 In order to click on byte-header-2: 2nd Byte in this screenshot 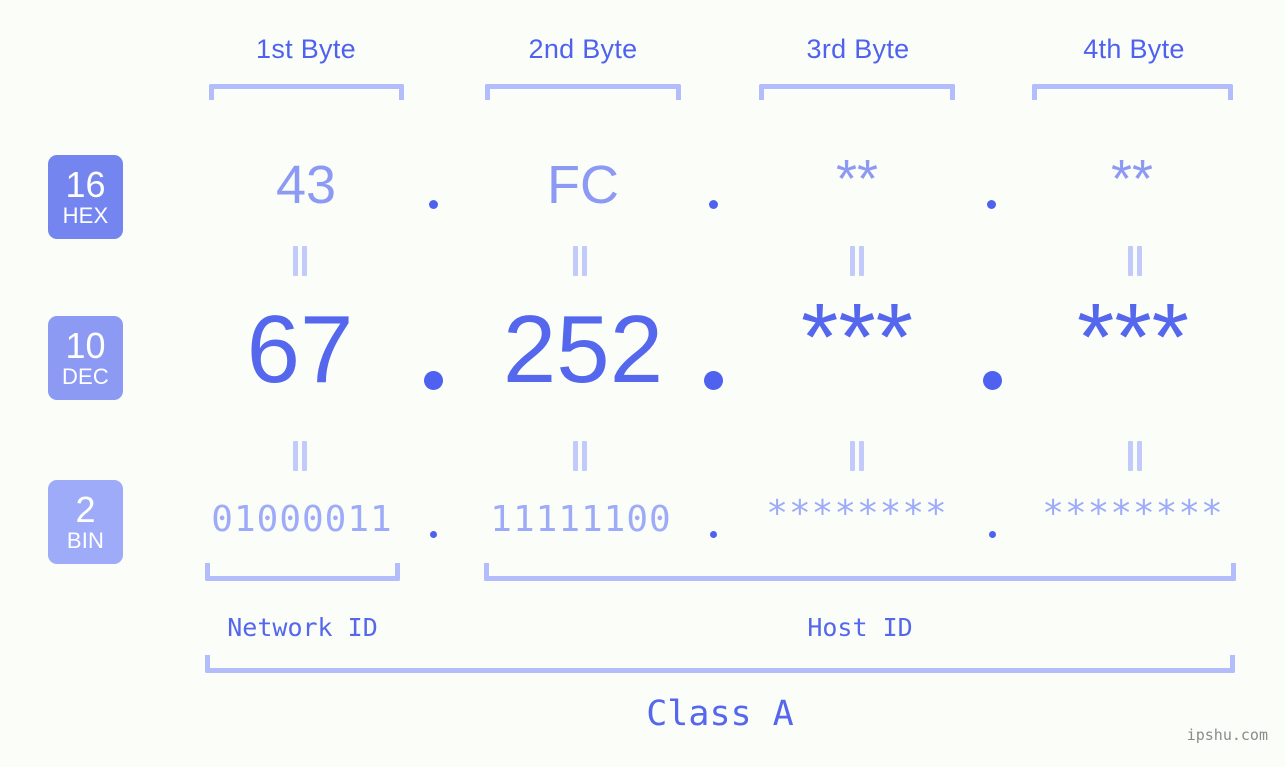, I will do `click(583, 49)`.